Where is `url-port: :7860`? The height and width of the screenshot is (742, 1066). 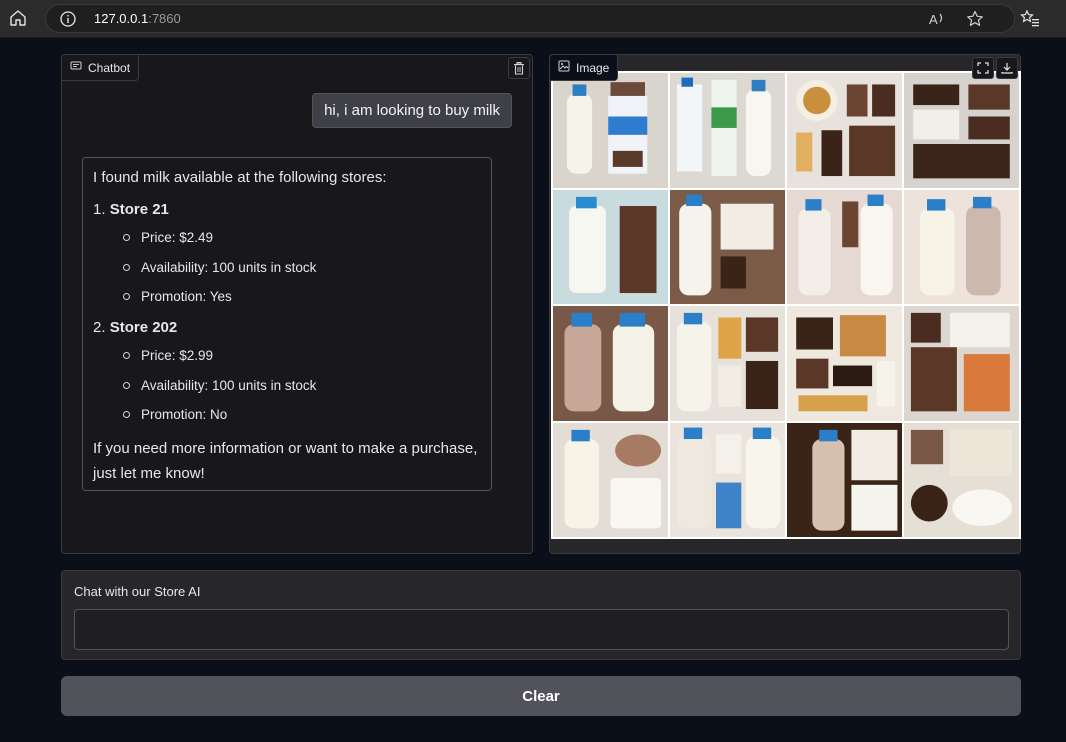
url-port: :7860 is located at coordinates (164, 18).